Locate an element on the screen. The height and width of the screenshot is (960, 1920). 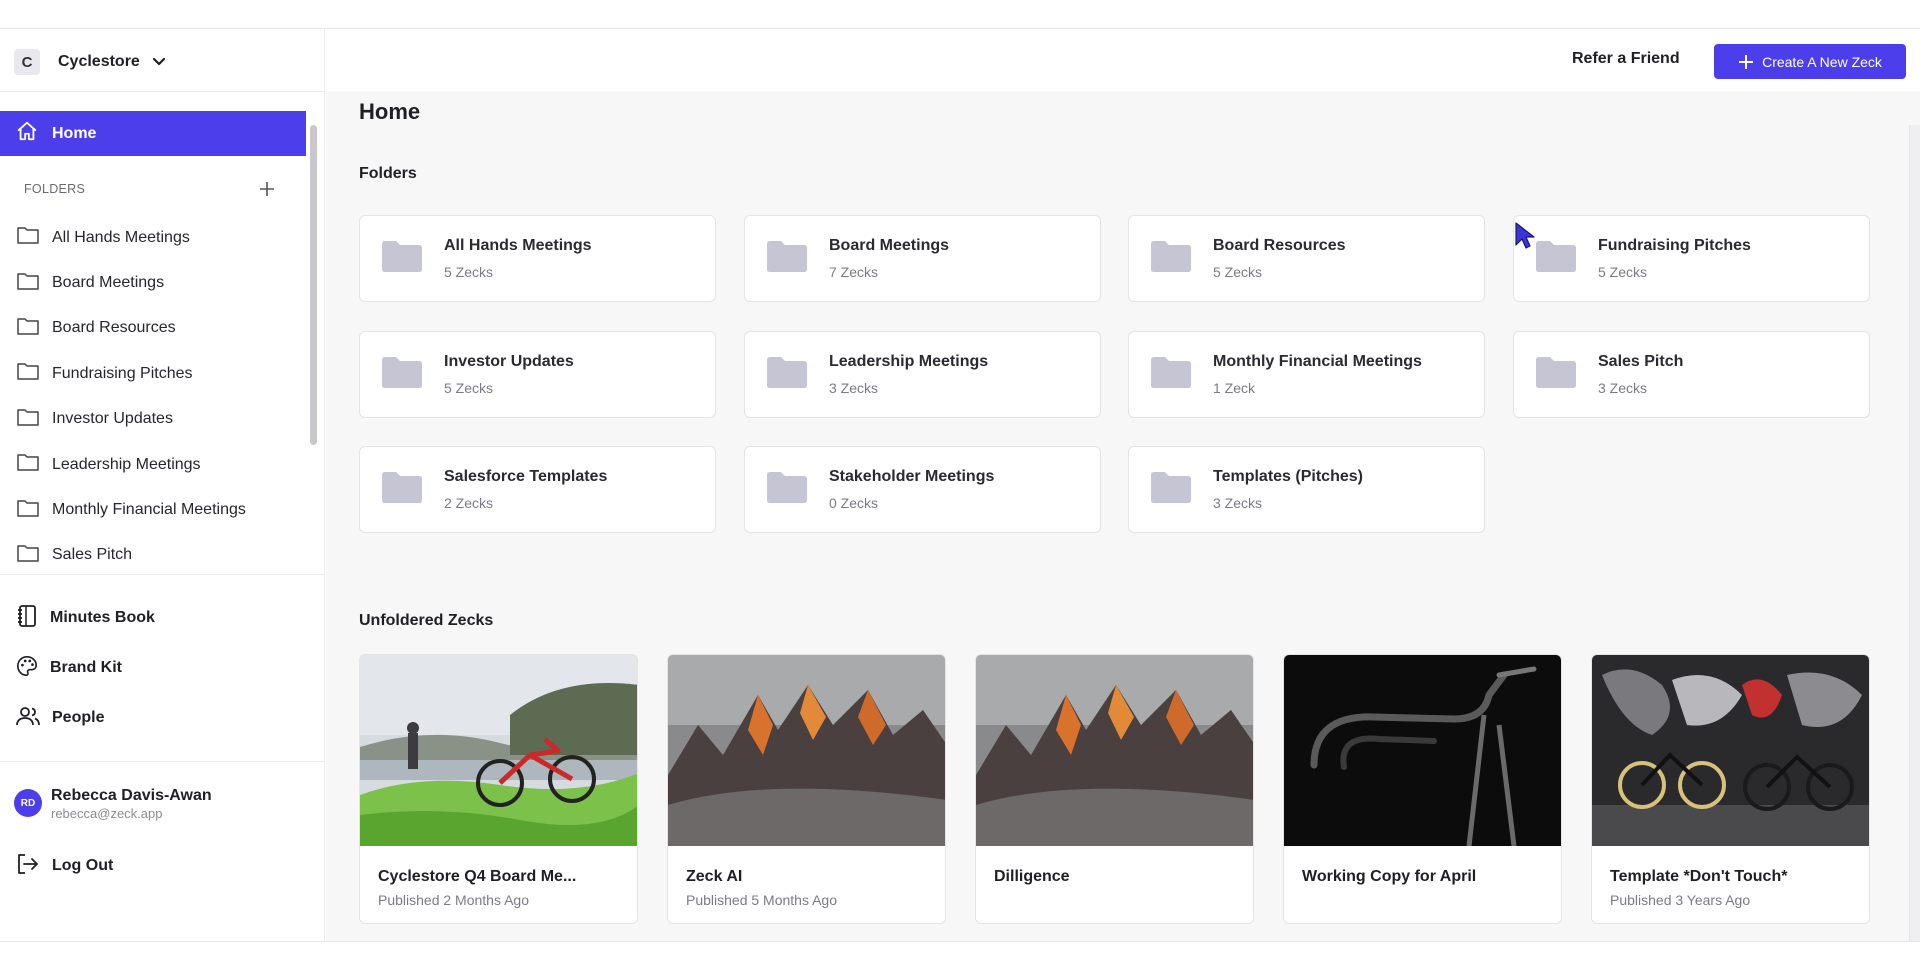
create-zeck-button: Create A New Zeck is located at coordinates (1810, 61).